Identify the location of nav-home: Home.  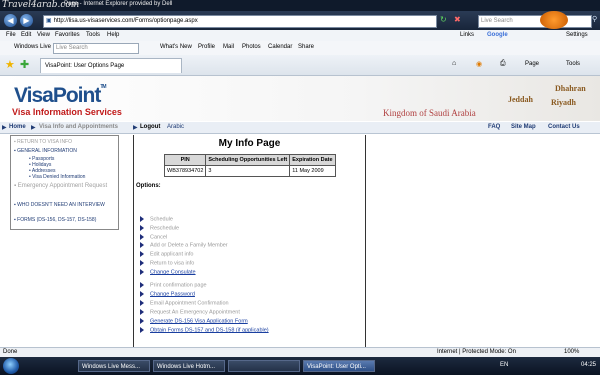
(17, 127).